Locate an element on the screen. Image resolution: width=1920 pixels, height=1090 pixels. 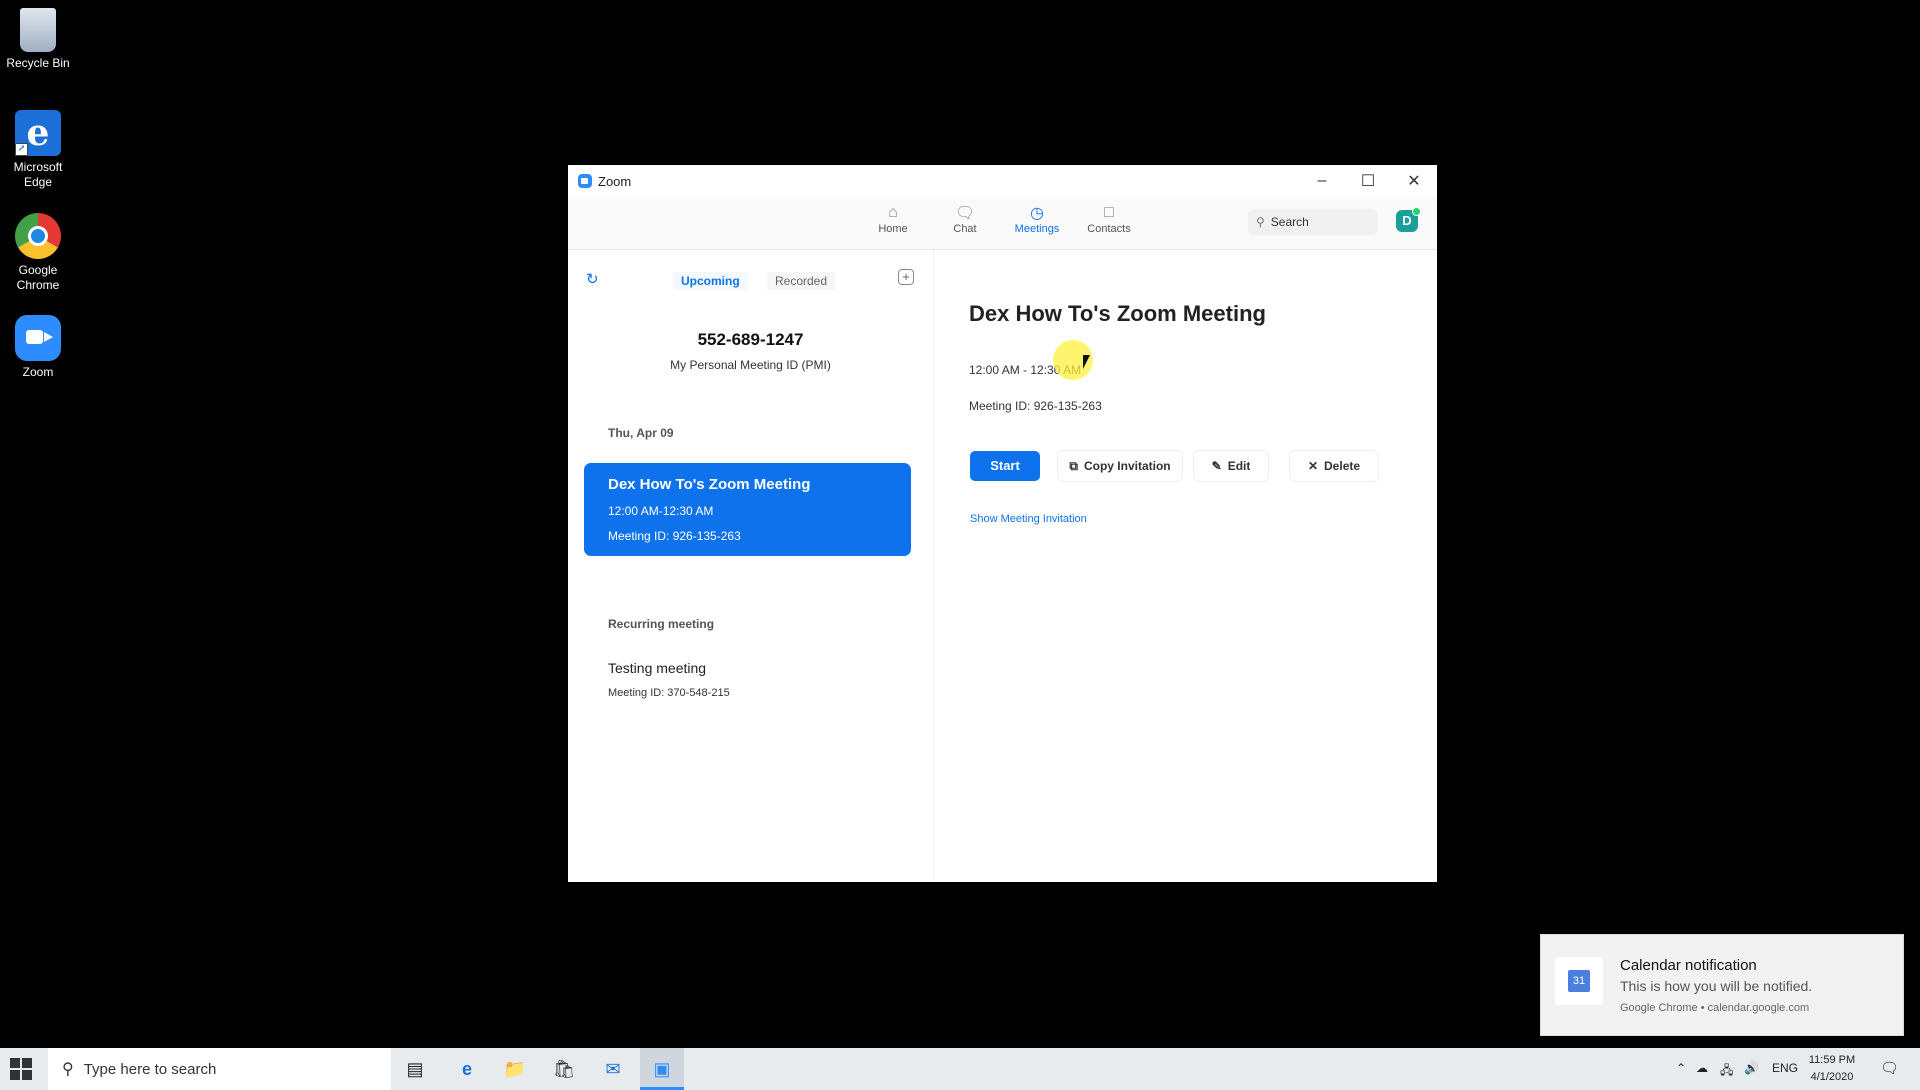
zoom-taskbar-button: ▣ is located at coordinates (662, 1069).